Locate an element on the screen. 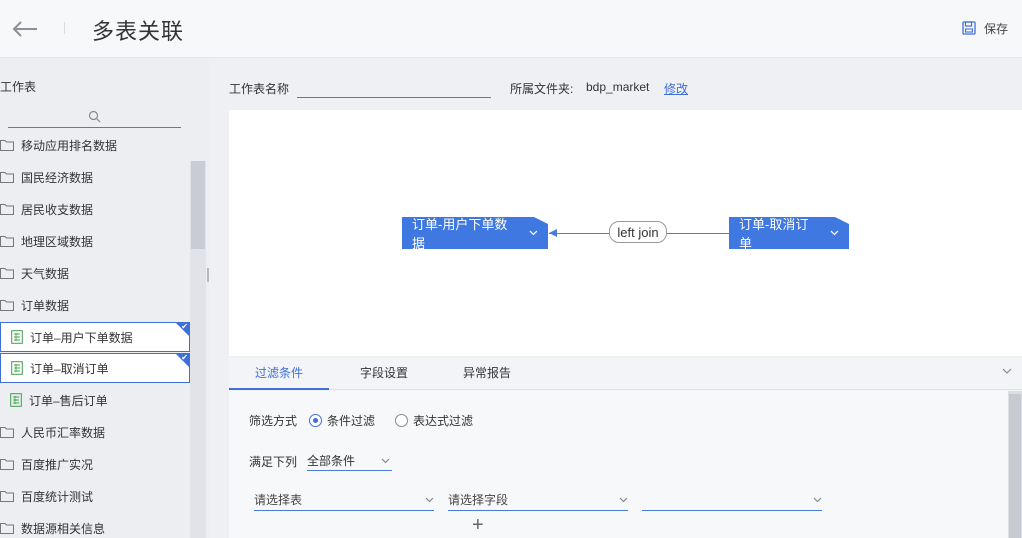 Image resolution: width=1022 pixels, height=538 pixels. condition-row: 请选择表 请选择字段 is located at coordinates (538, 500).